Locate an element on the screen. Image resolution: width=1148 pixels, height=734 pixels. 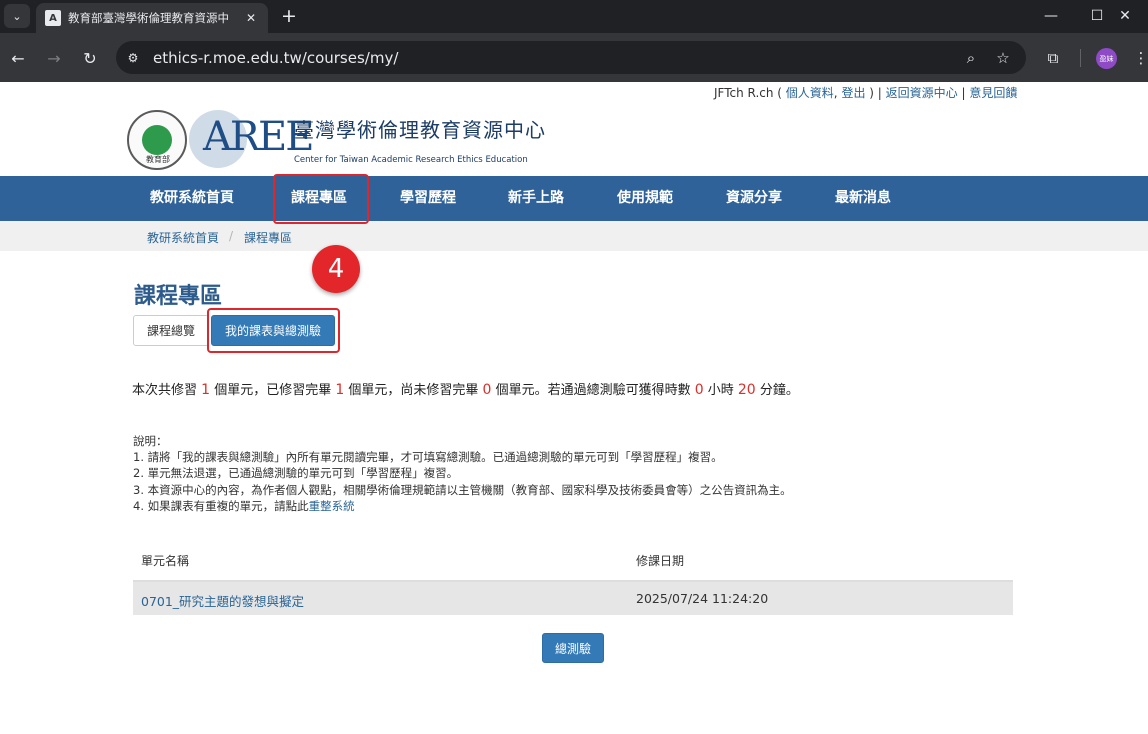
final-exam-button: 總測驗 is located at coordinates (573, 648).